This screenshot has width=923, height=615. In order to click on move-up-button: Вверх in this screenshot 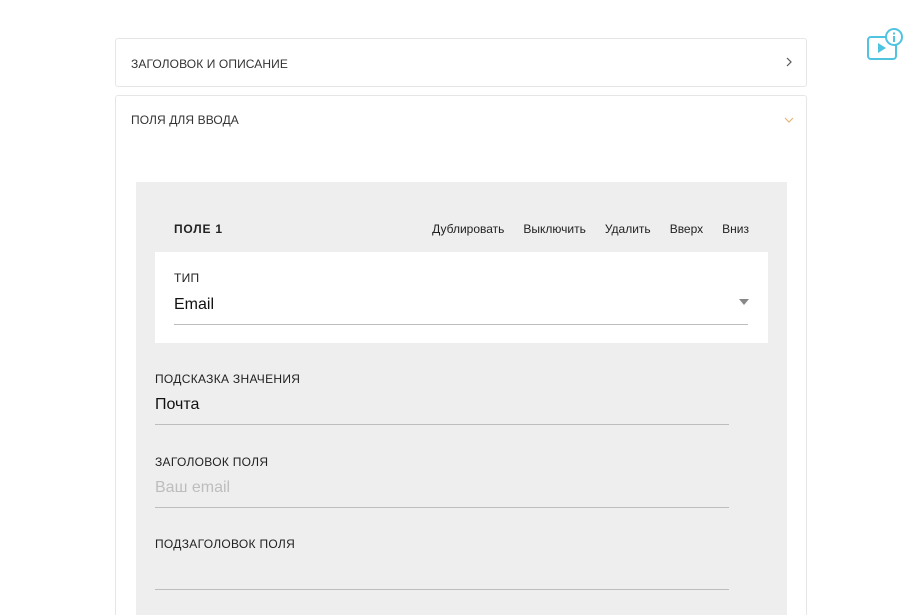, I will do `click(686, 229)`.